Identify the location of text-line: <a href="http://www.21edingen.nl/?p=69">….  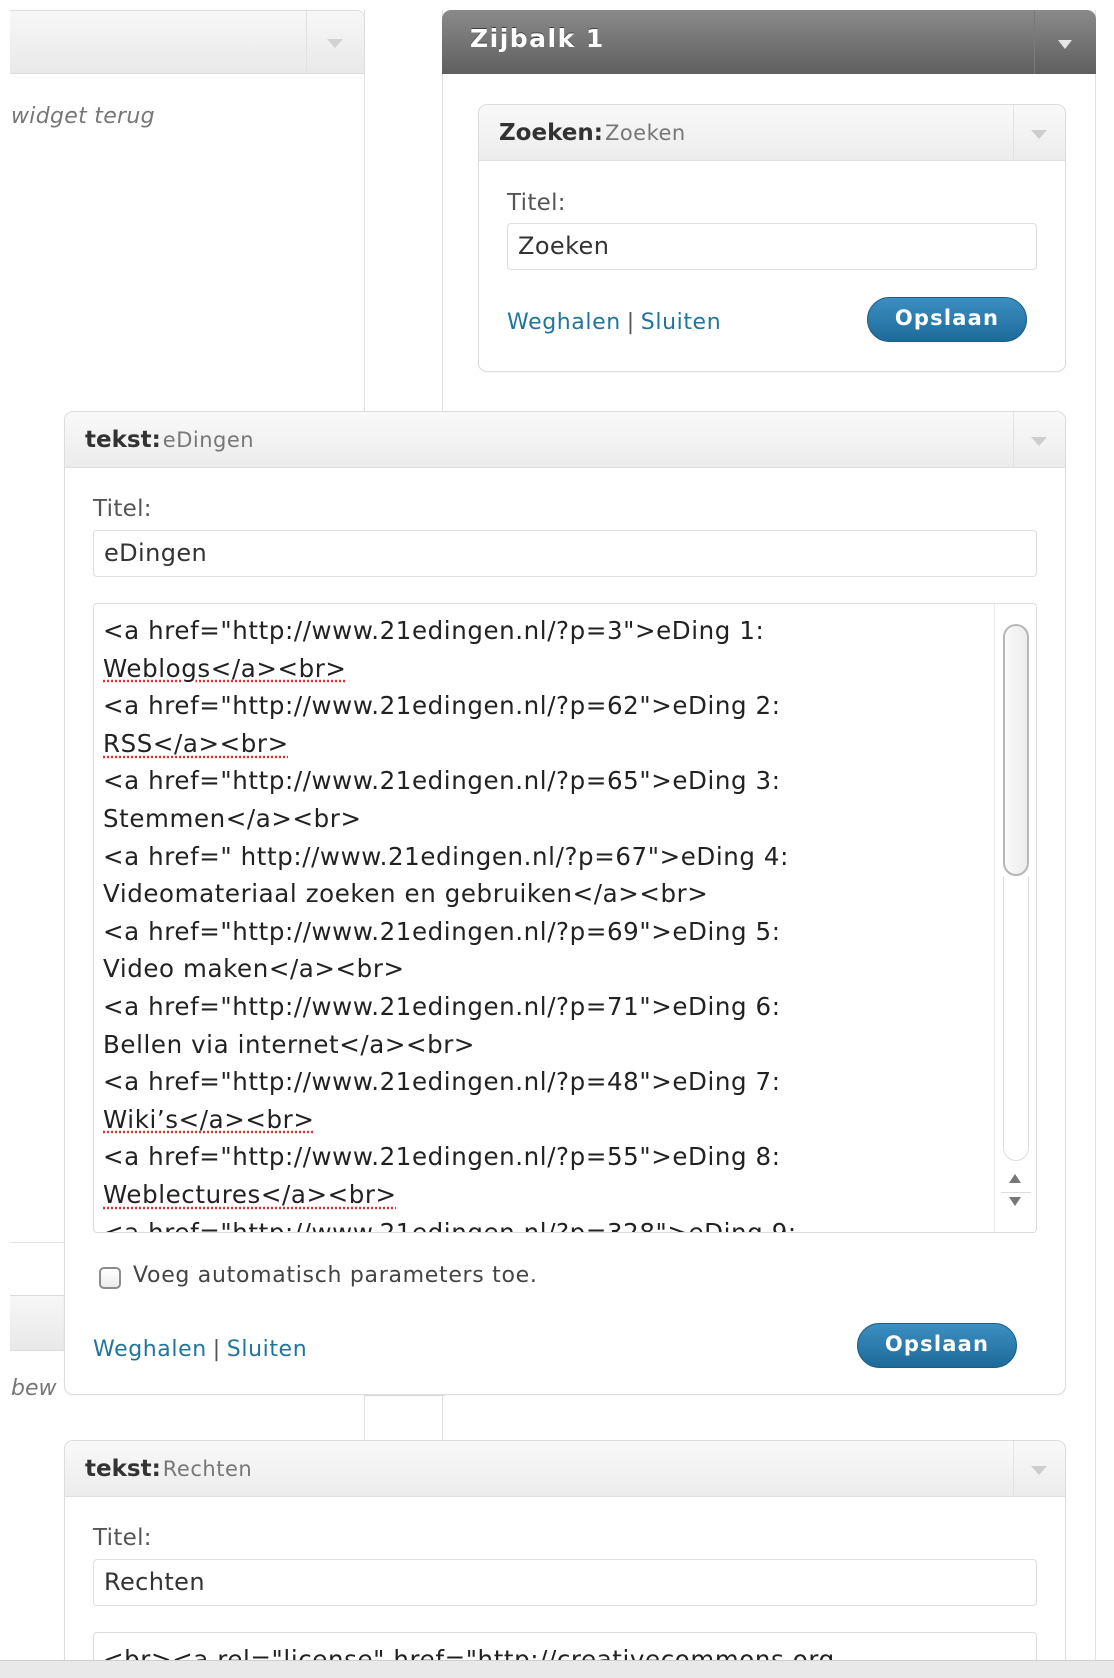
(442, 931).